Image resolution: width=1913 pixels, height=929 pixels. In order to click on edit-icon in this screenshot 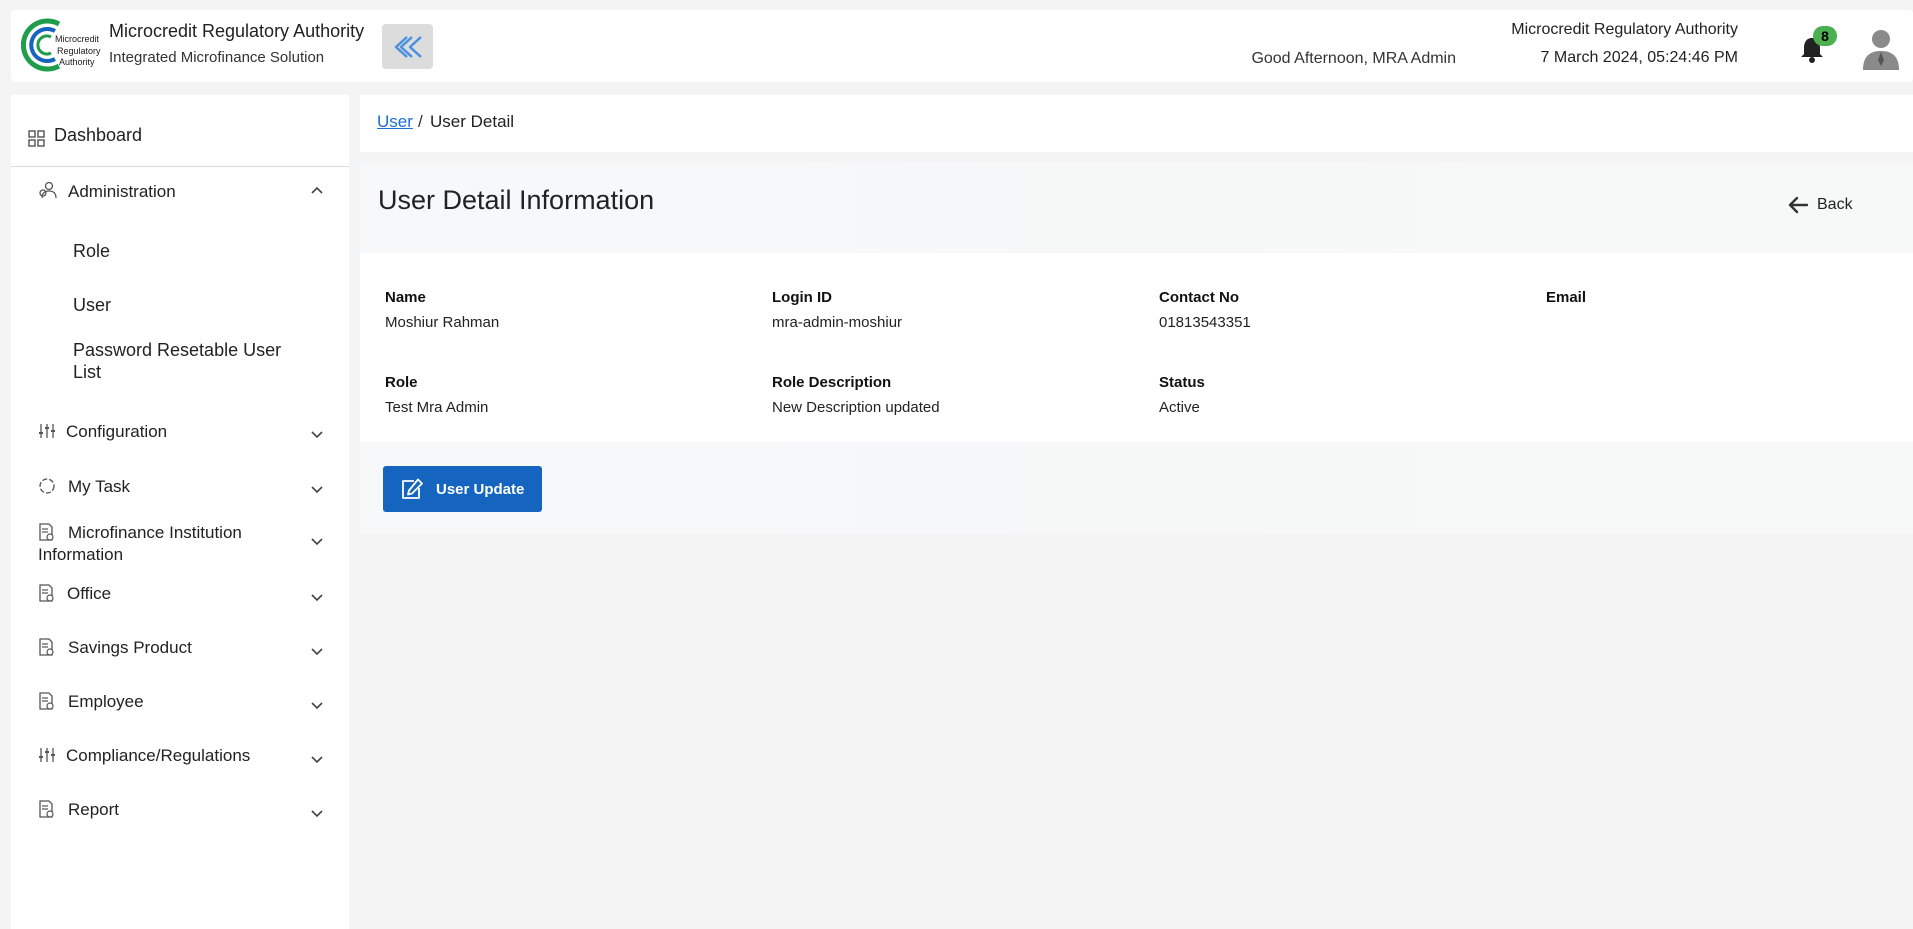, I will do `click(412, 488)`.